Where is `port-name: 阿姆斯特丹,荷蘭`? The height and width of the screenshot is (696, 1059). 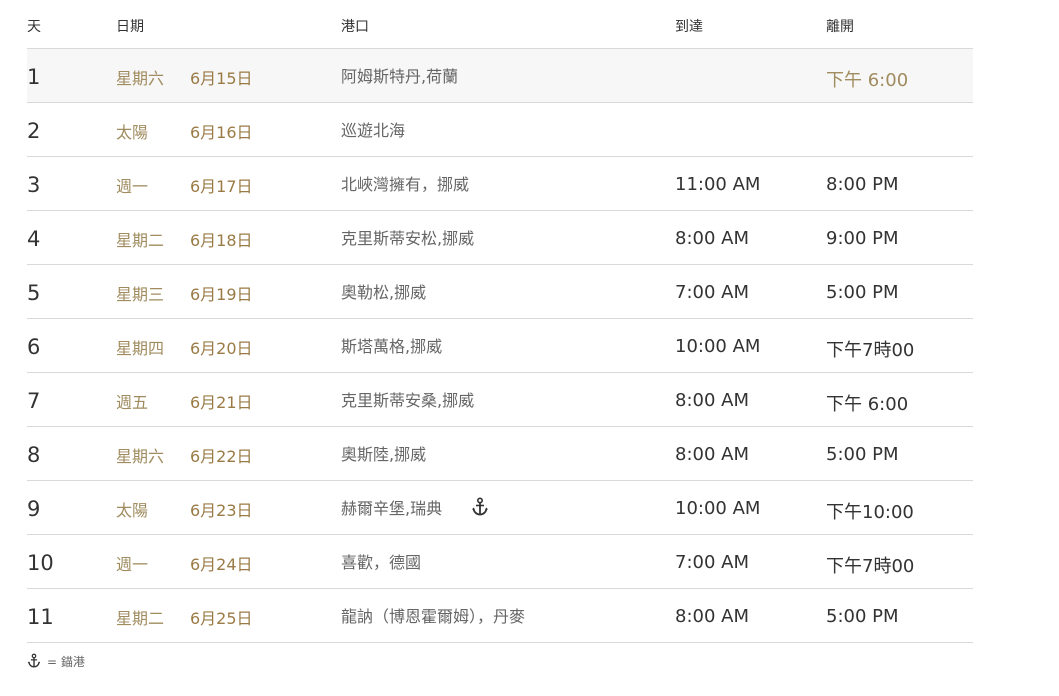 port-name: 阿姆斯特丹,荷蘭 is located at coordinates (400, 76).